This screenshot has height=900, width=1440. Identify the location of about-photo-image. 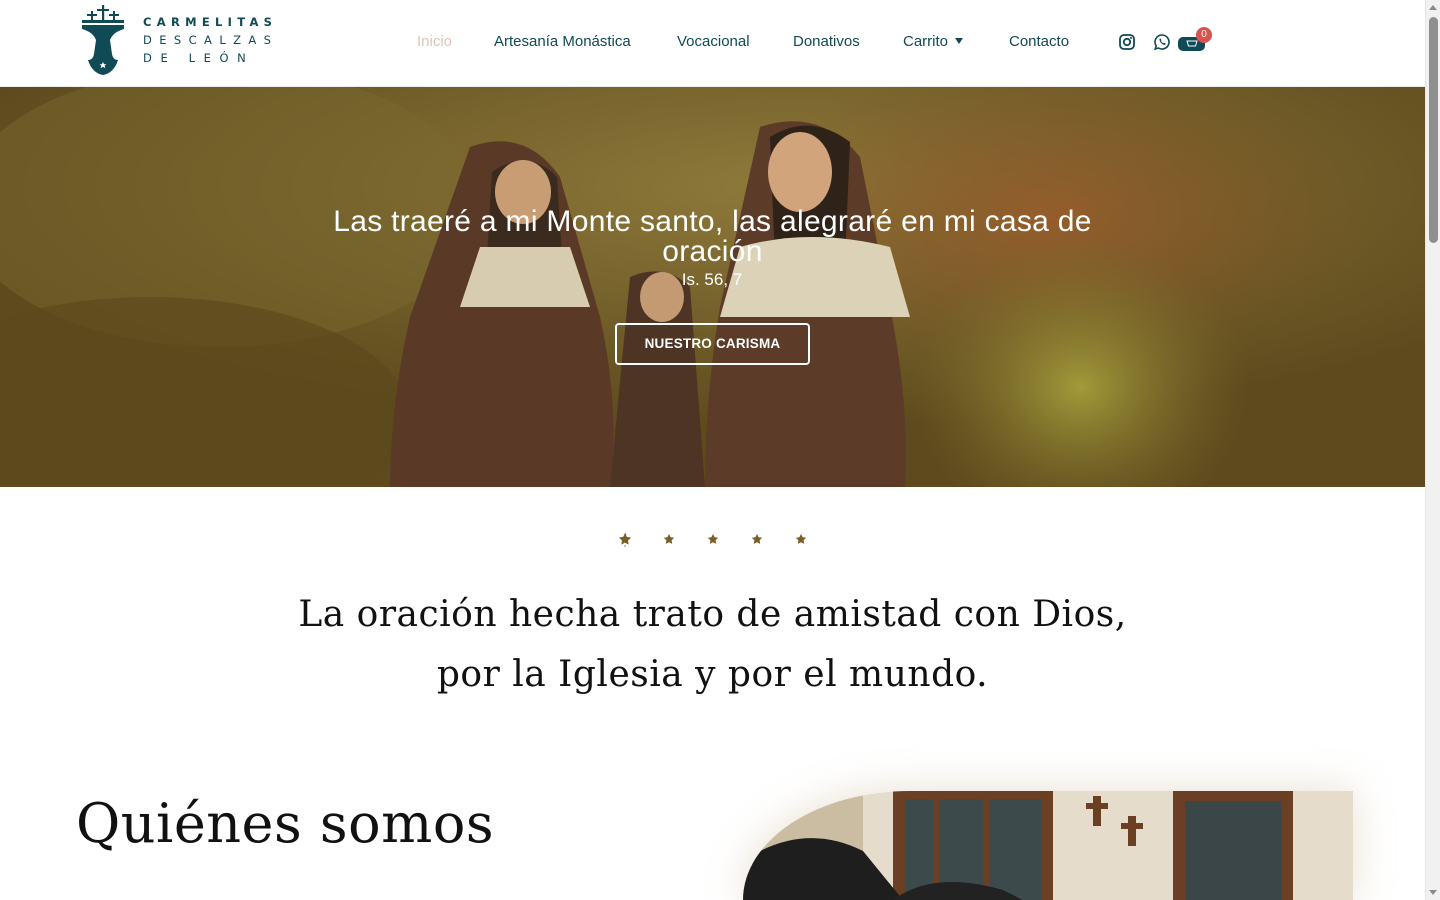
(1048, 845).